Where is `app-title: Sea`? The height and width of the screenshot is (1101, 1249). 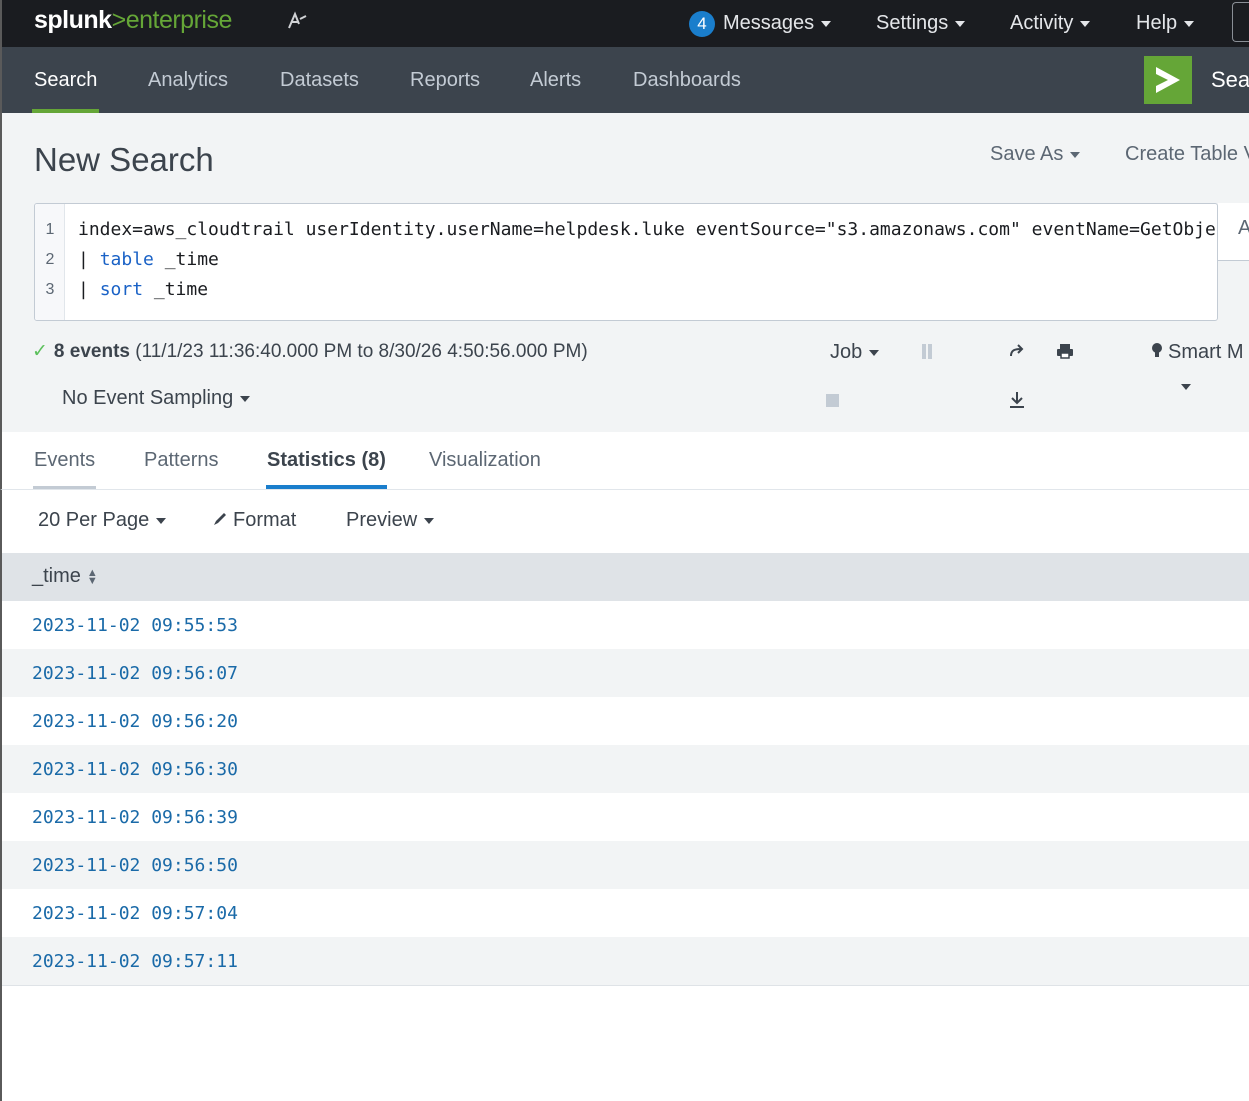 app-title: Sea is located at coordinates (1230, 79).